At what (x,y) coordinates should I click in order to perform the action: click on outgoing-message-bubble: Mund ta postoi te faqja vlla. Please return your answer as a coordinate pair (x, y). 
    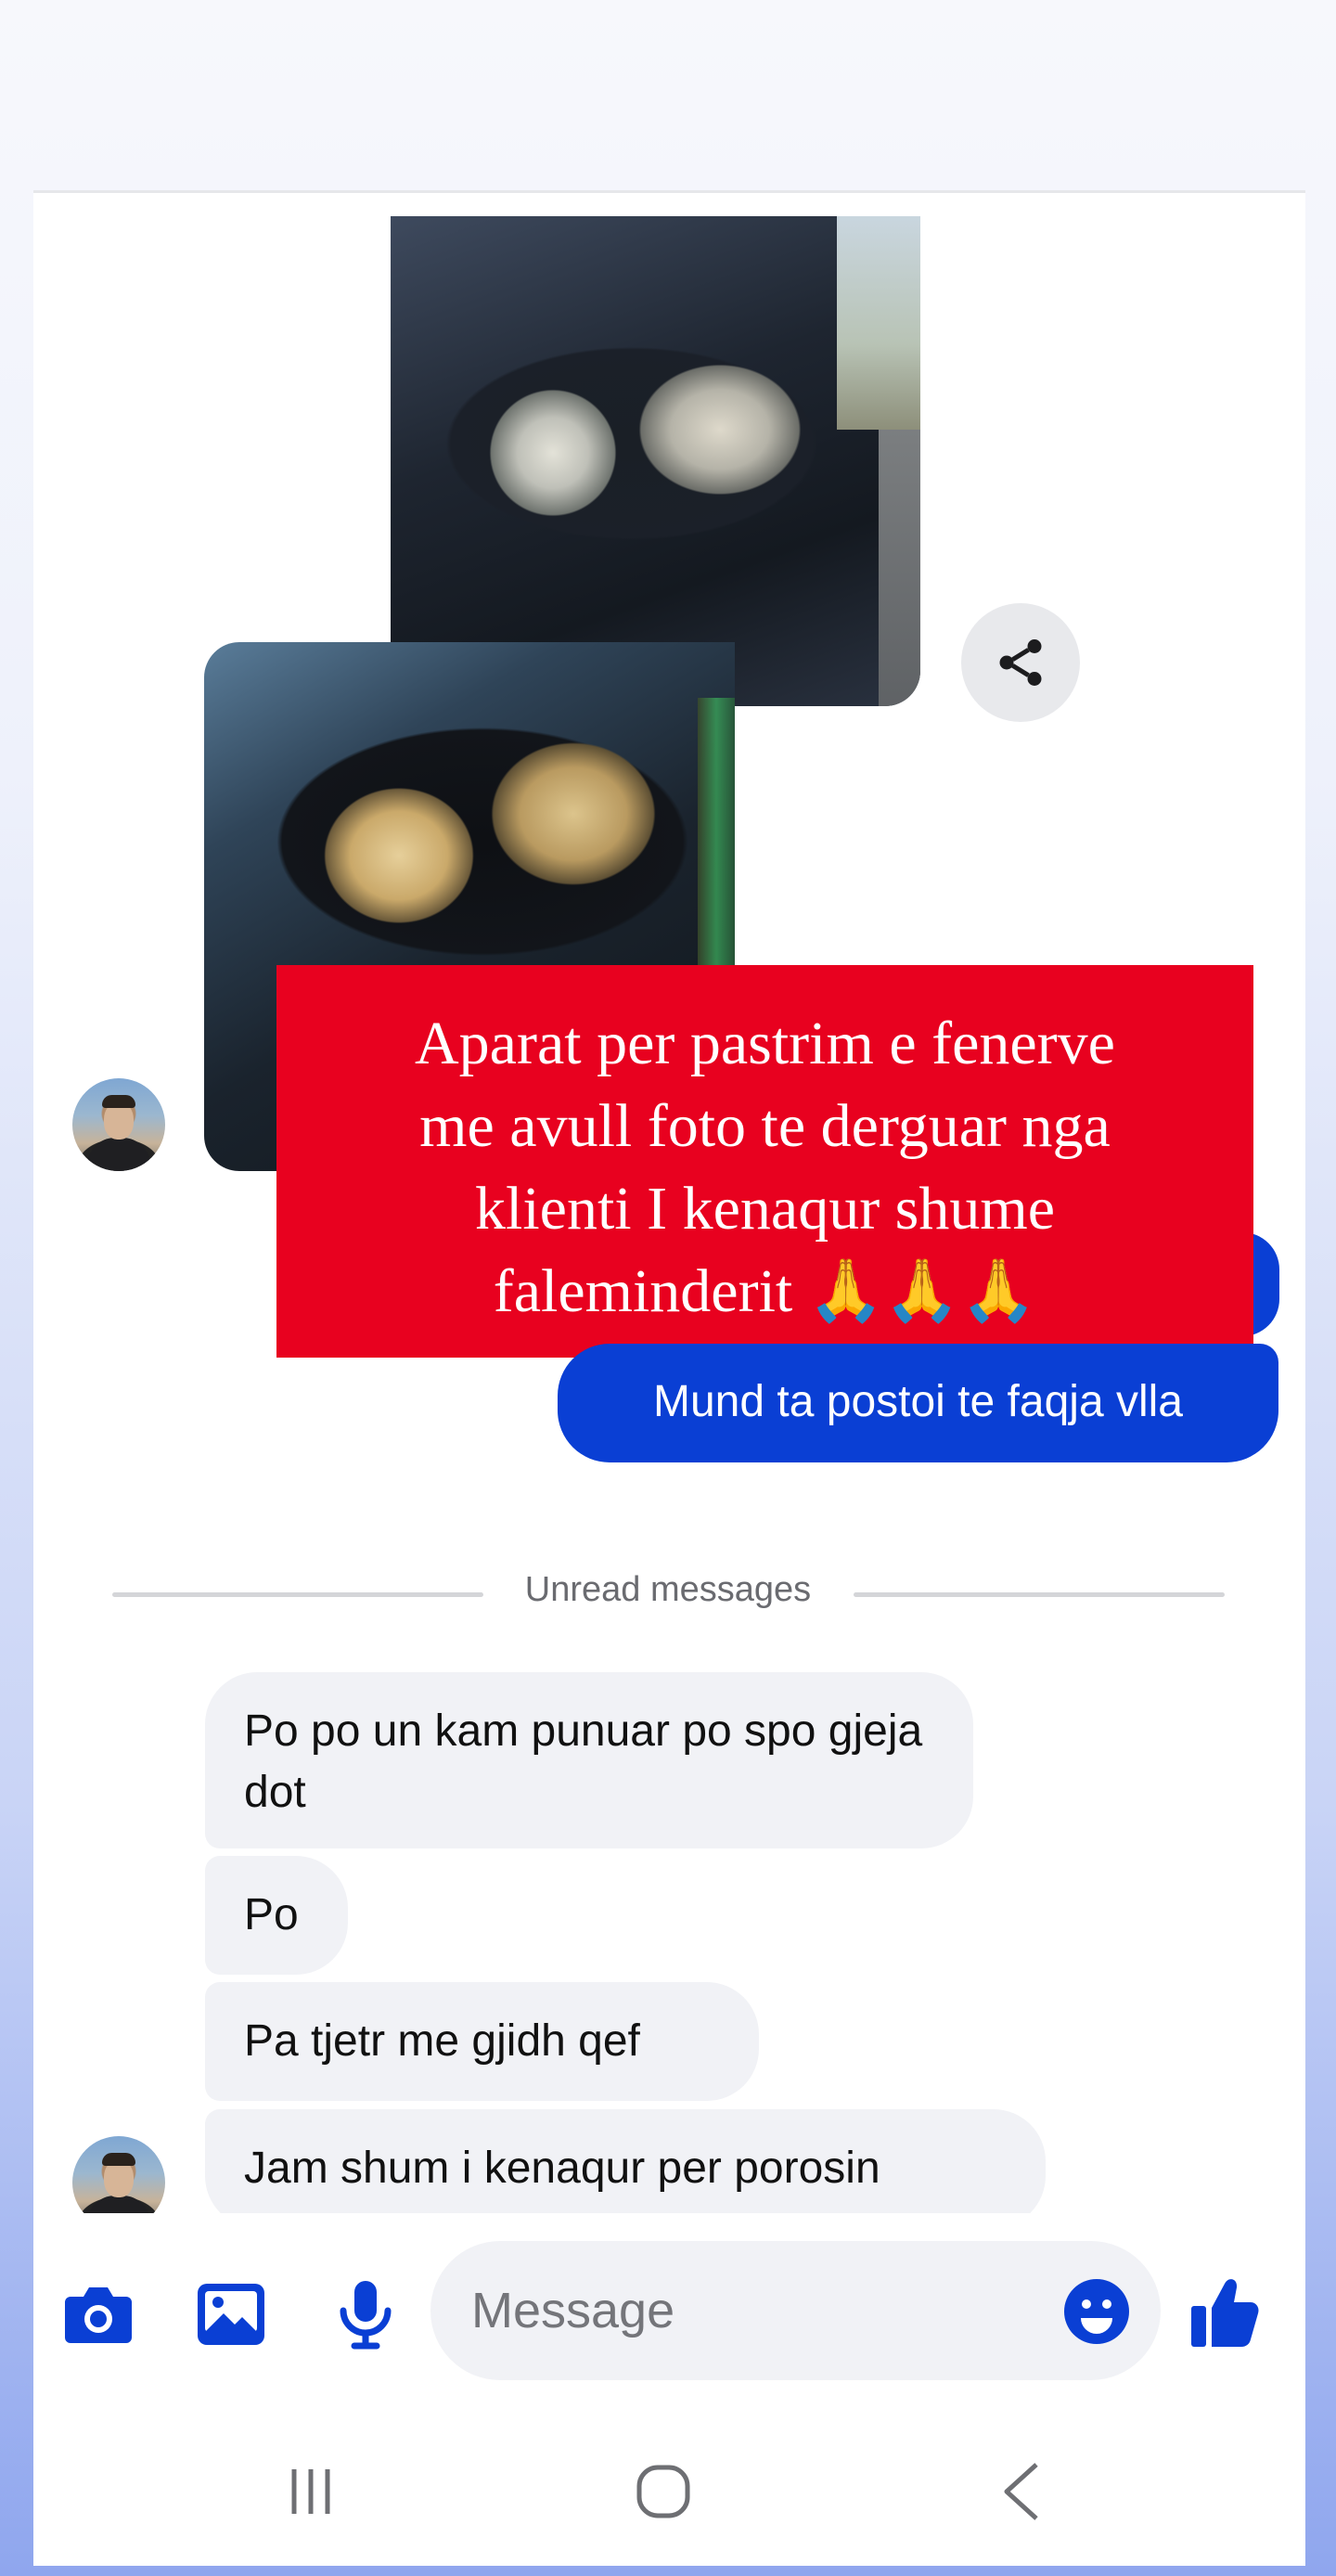
    Looking at the image, I should click on (918, 1403).